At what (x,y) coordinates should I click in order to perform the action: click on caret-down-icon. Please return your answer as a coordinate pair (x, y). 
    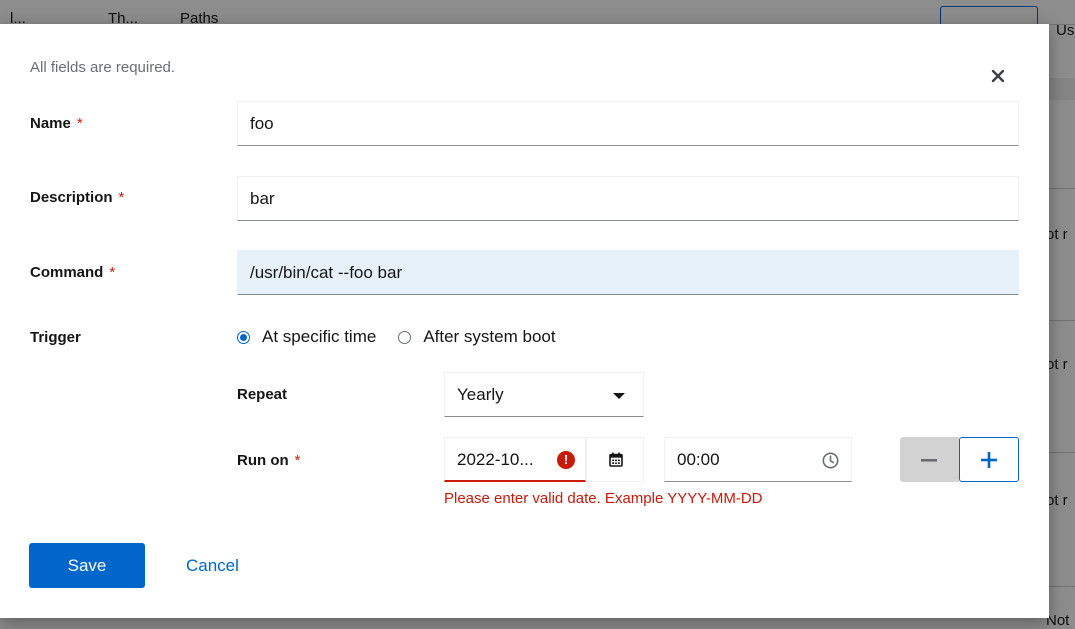
    Looking at the image, I should click on (619, 396).